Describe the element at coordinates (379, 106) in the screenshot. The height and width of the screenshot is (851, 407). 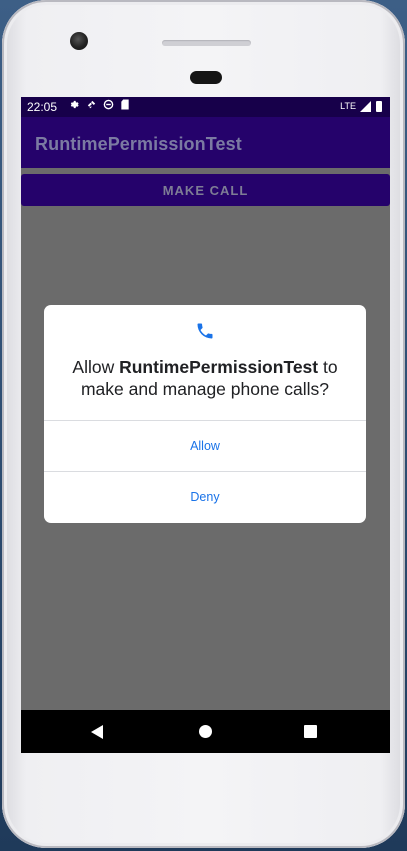
I see `battery-icon` at that location.